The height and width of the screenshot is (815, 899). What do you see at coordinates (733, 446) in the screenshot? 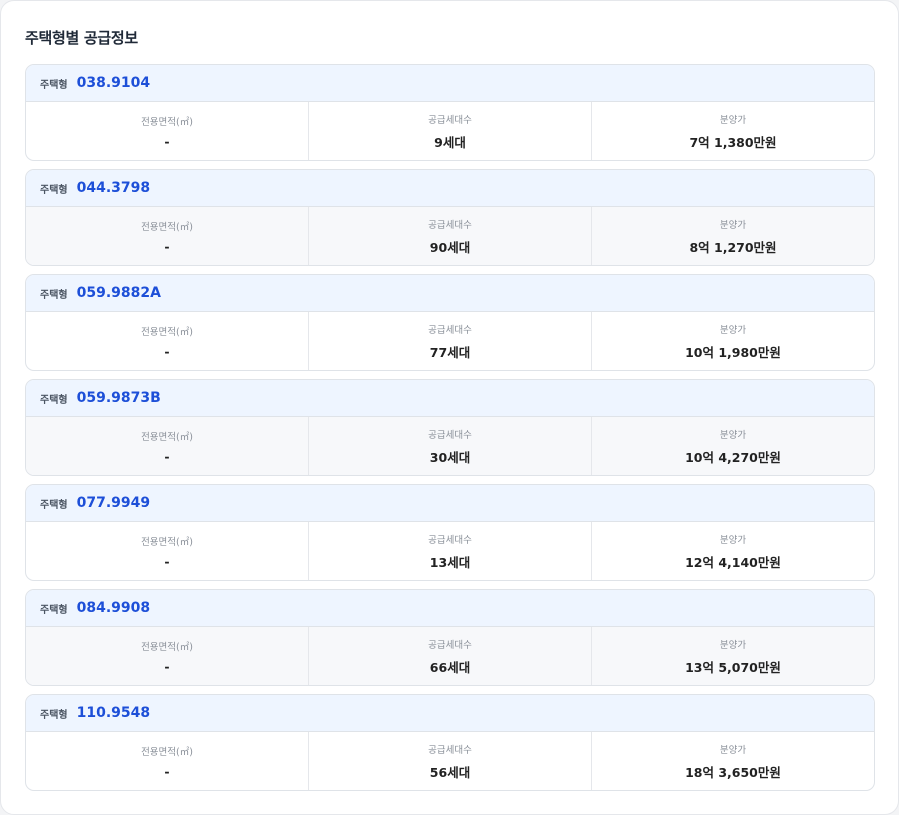
I see `price-cell: 분양가 10억 4,270만원` at bounding box center [733, 446].